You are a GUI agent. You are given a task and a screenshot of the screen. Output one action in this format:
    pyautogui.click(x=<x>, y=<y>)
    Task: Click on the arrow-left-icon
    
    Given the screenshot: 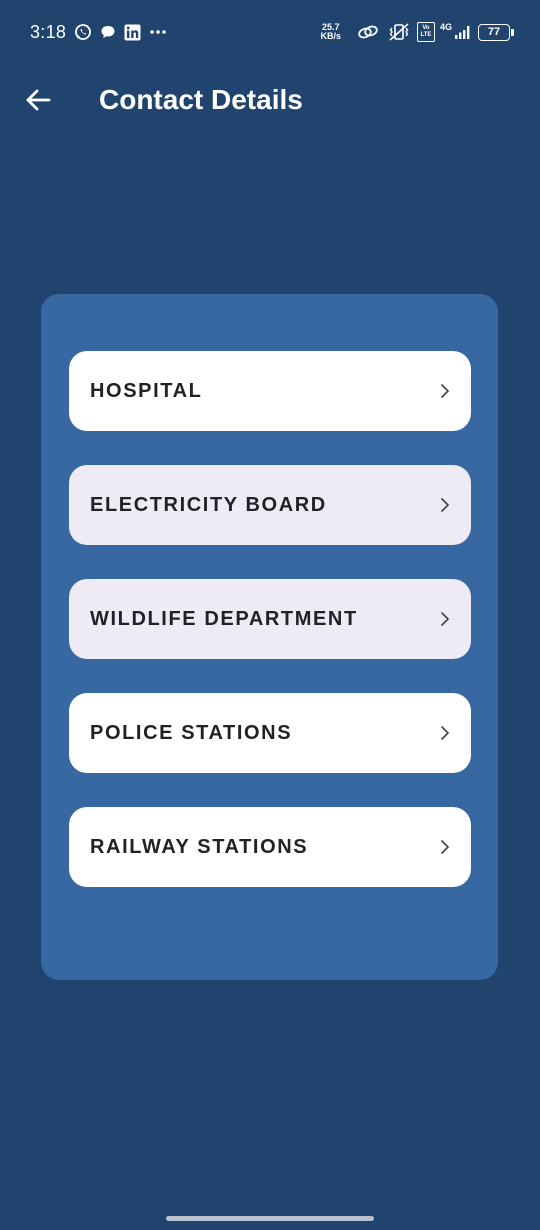 What is the action you would take?
    pyautogui.click(x=38, y=100)
    